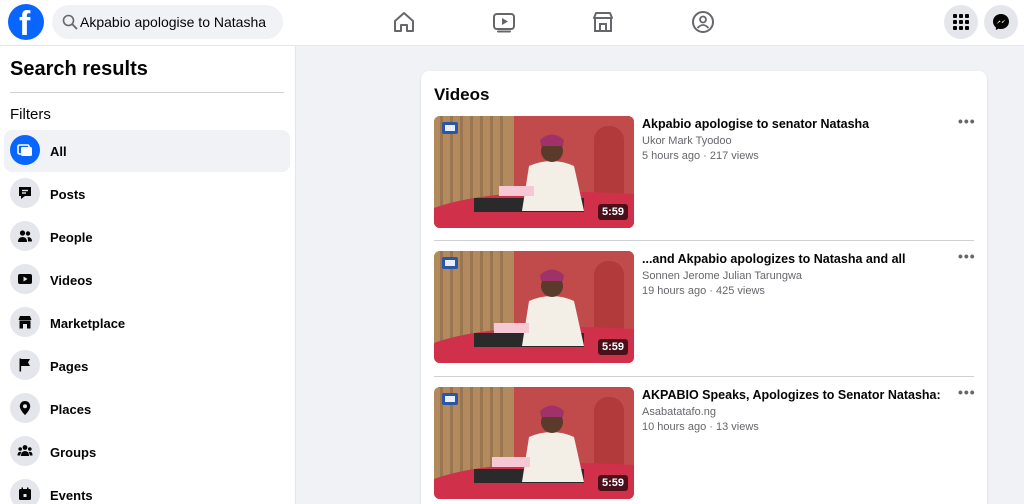 The height and width of the screenshot is (504, 1024). Describe the element at coordinates (69, 366) in the screenshot. I see `filter-item-label: Pages` at that location.